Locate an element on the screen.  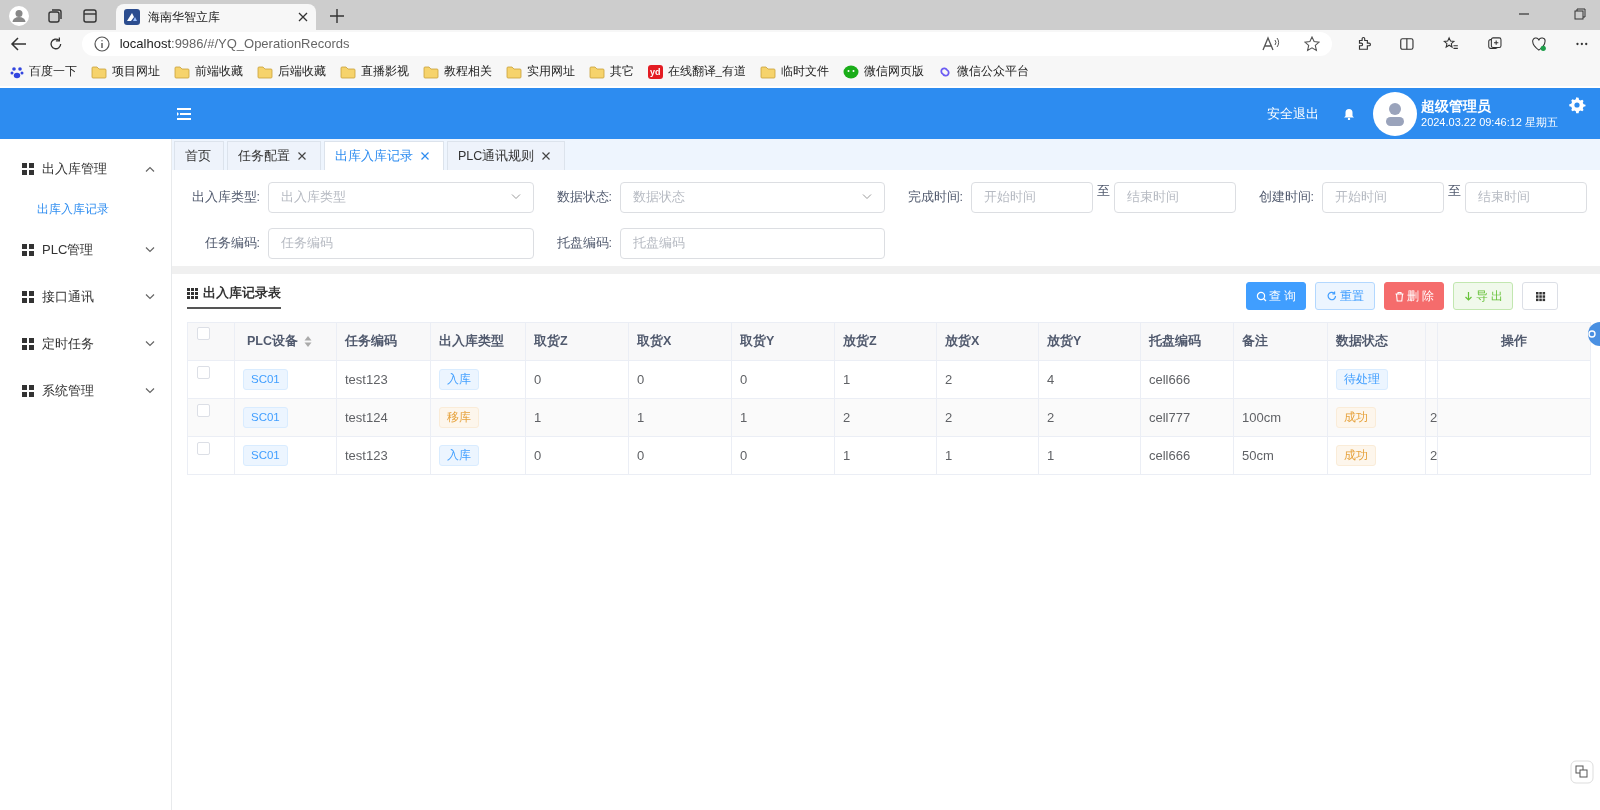
sidebar-item: 出入库管理 is located at coordinates (85, 168).